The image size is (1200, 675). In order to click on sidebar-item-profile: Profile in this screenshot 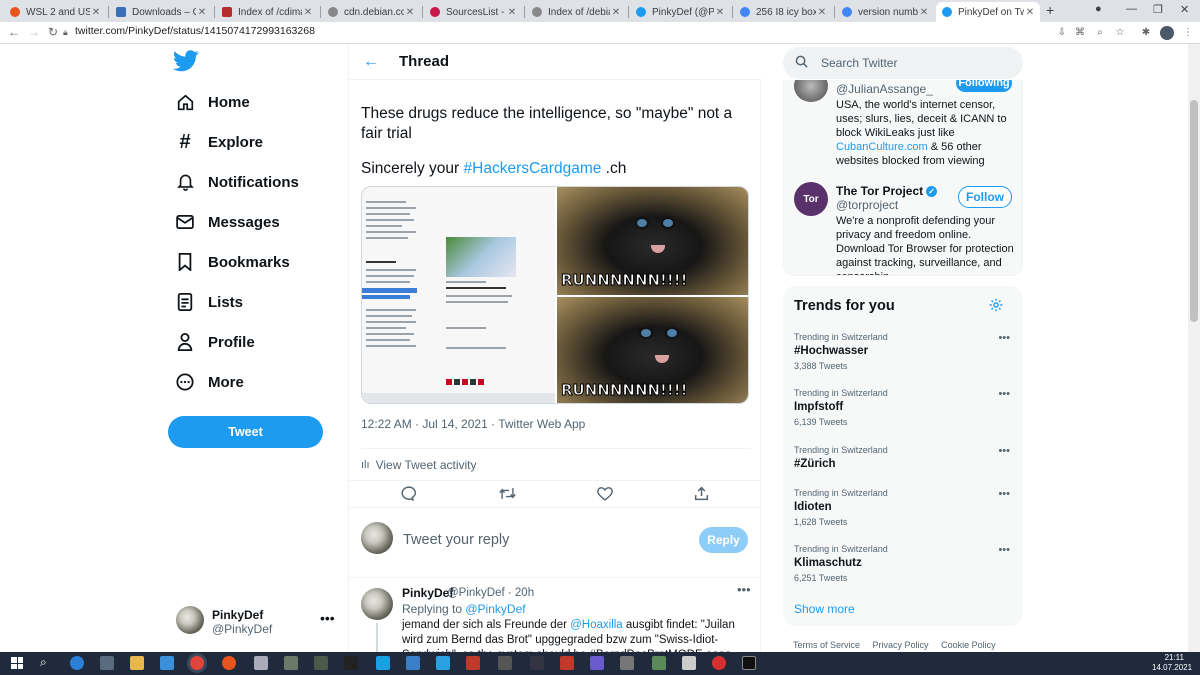, I will do `click(215, 342)`.